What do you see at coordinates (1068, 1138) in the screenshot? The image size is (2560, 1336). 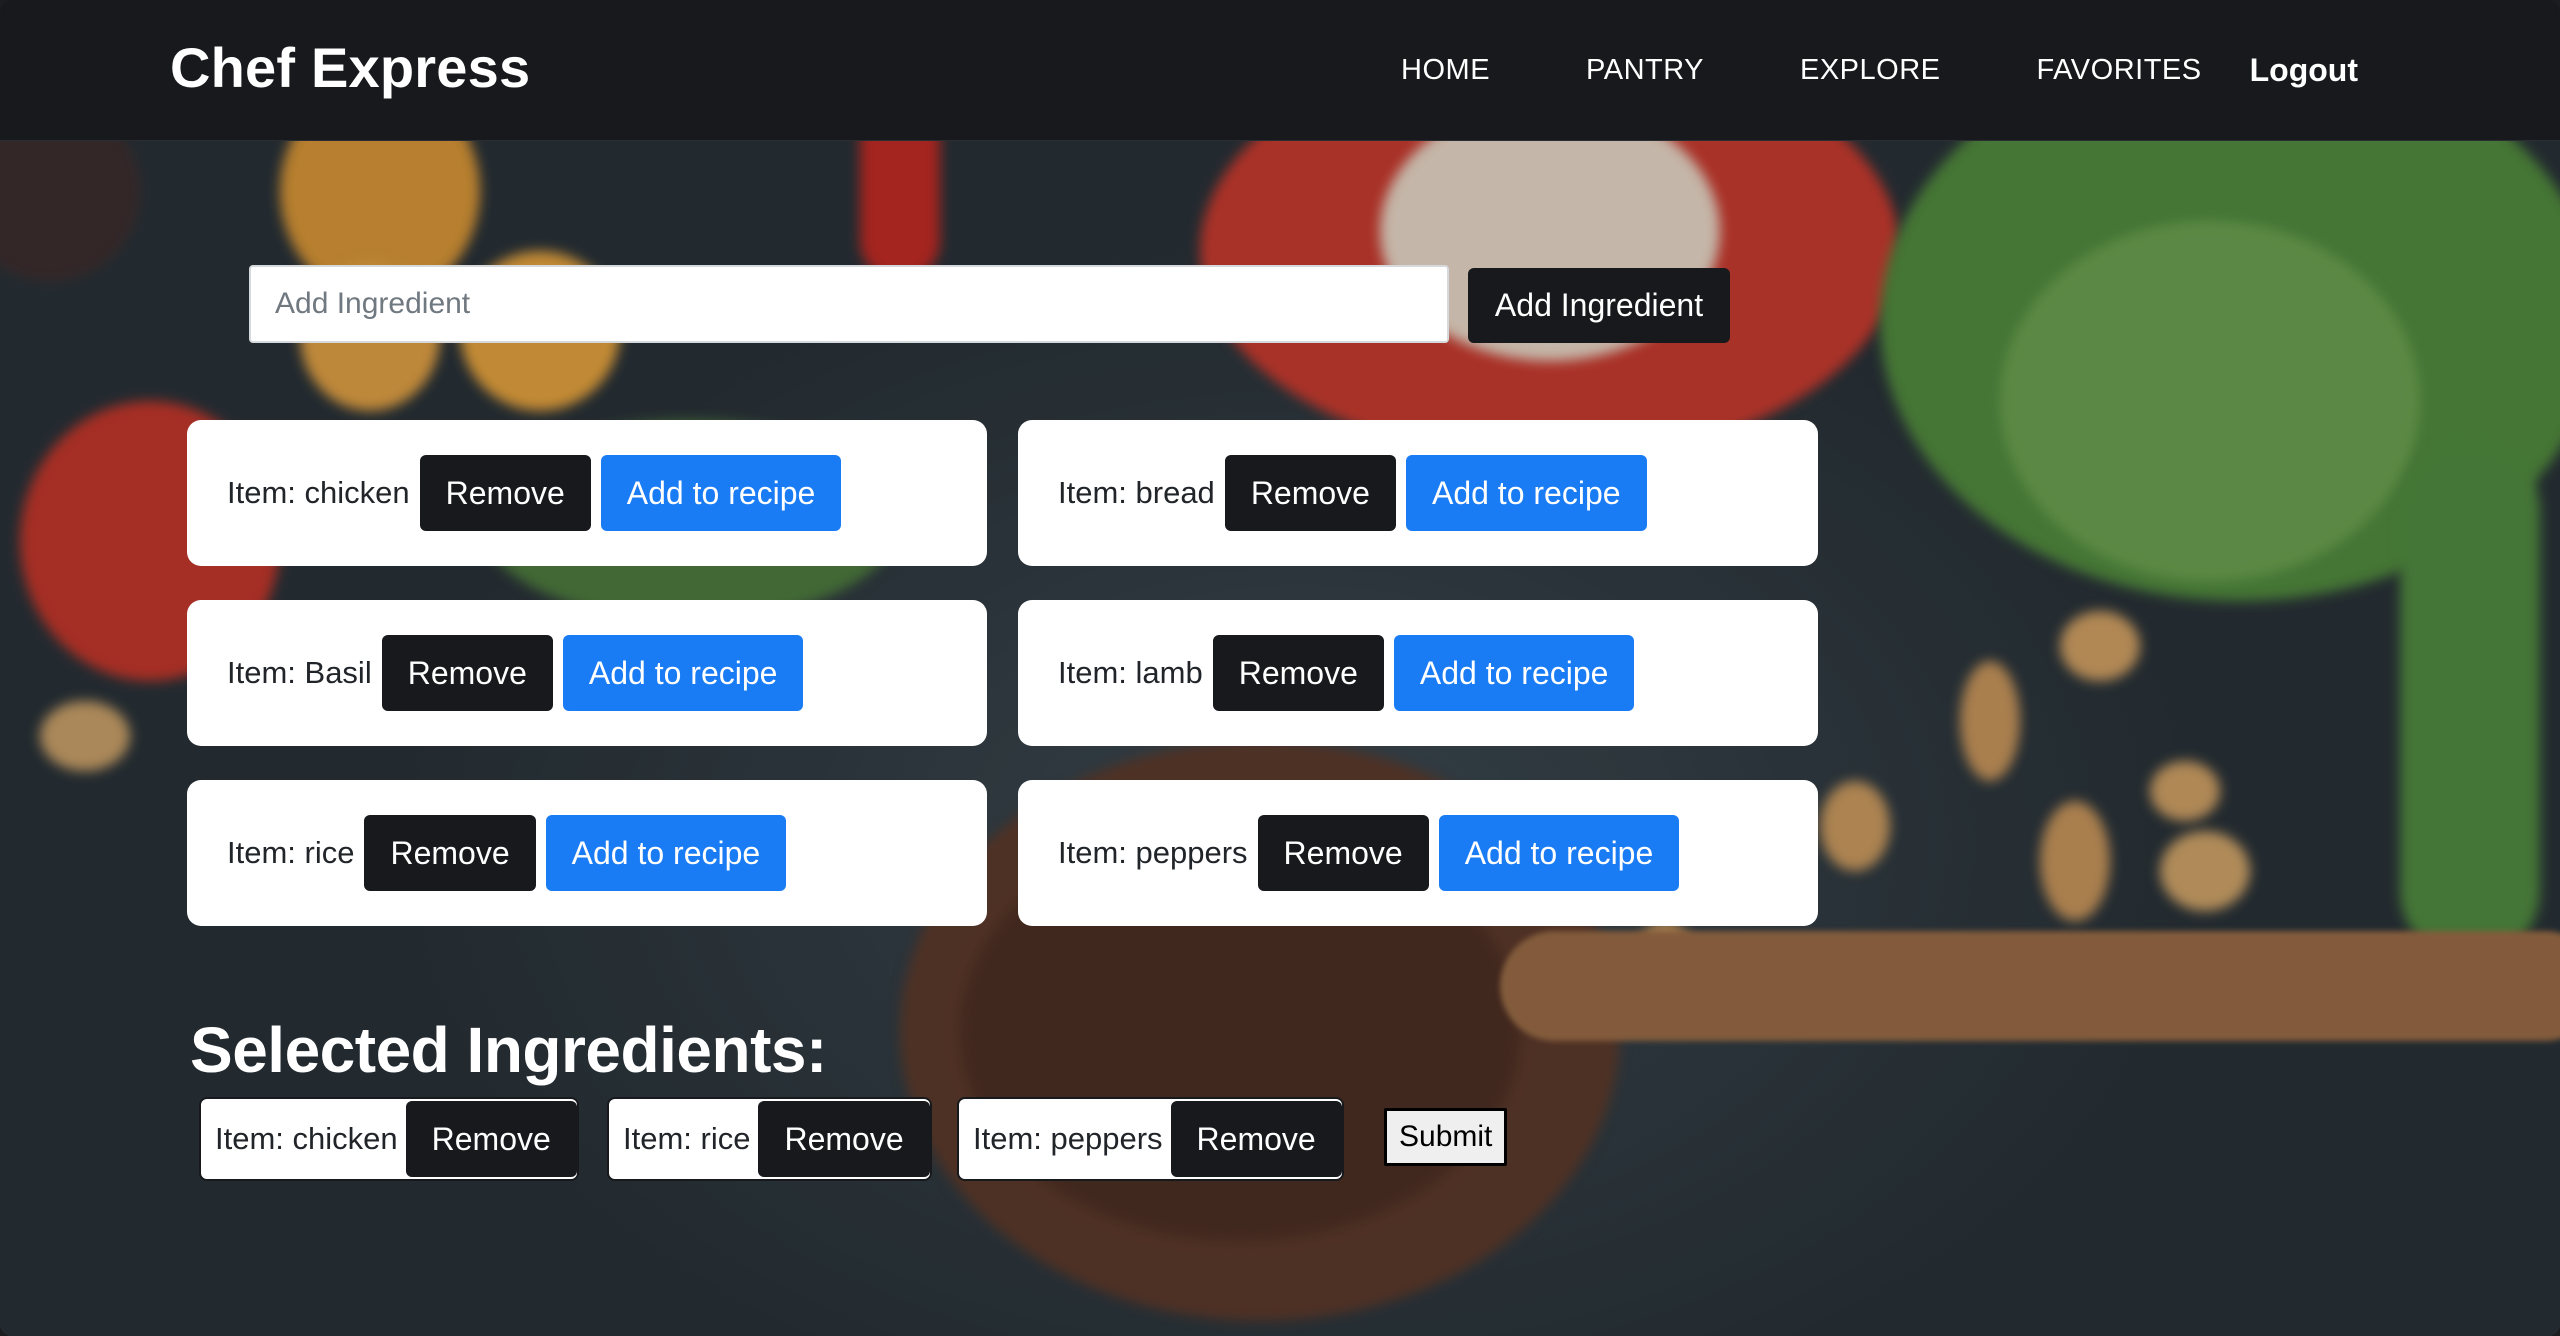 I see `selected-item-label: Item: peppers` at bounding box center [1068, 1138].